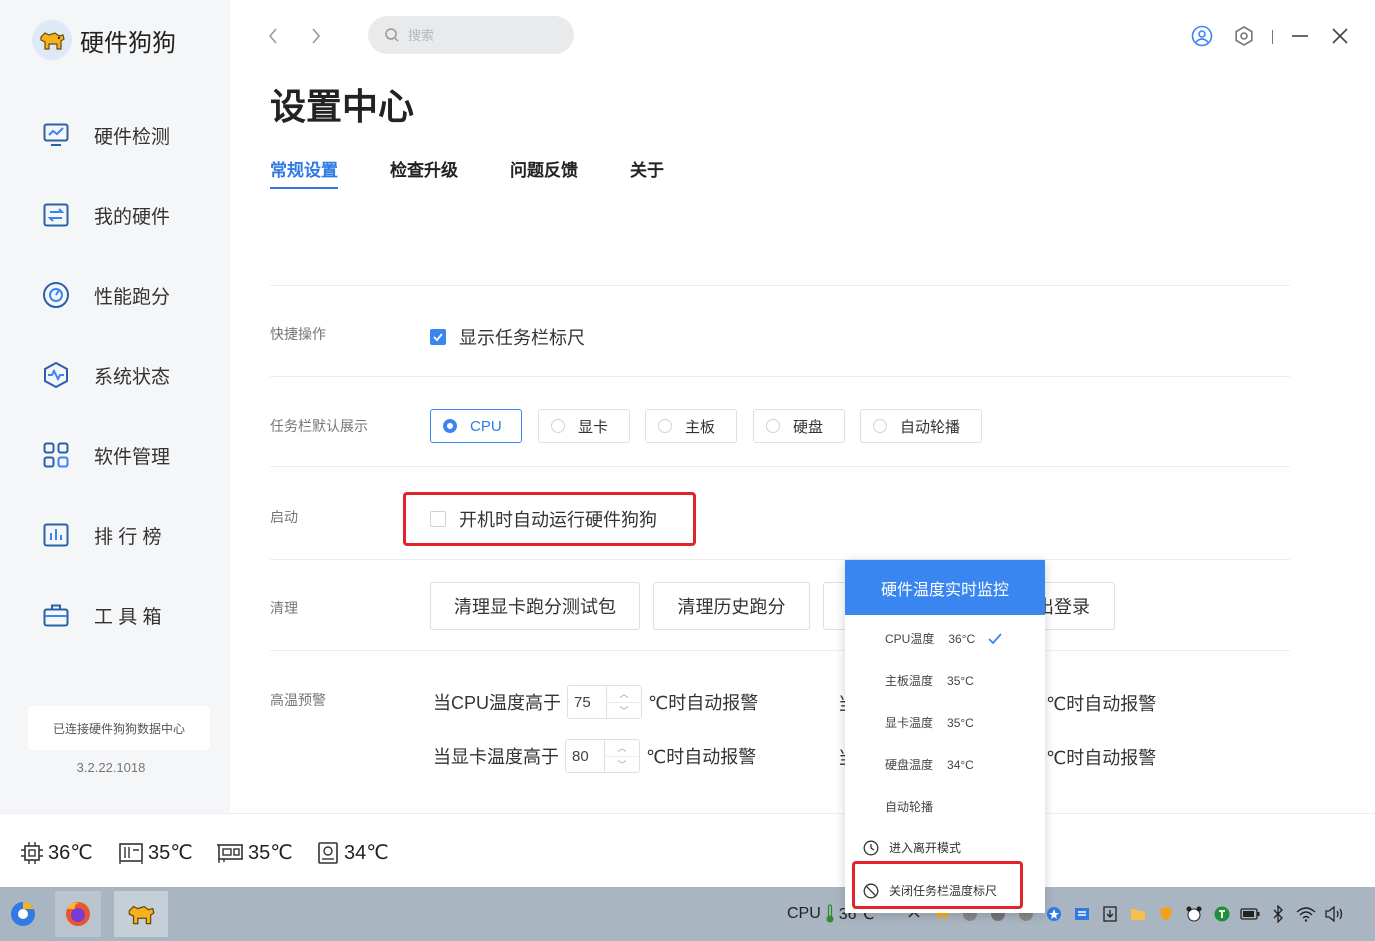 This screenshot has height=941, width=1375. Describe the element at coordinates (424, 171) in the screenshot. I see `tab-check-update: 检查升级` at that location.